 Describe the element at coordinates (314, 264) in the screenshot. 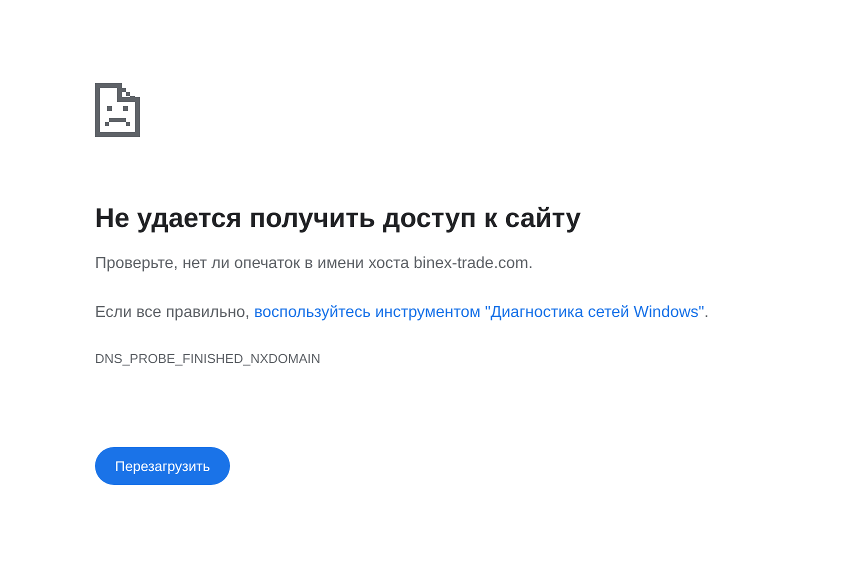

I see `hint-text: Проверьте, нет ли опечаток в имени хоста binex-trade.com.` at that location.